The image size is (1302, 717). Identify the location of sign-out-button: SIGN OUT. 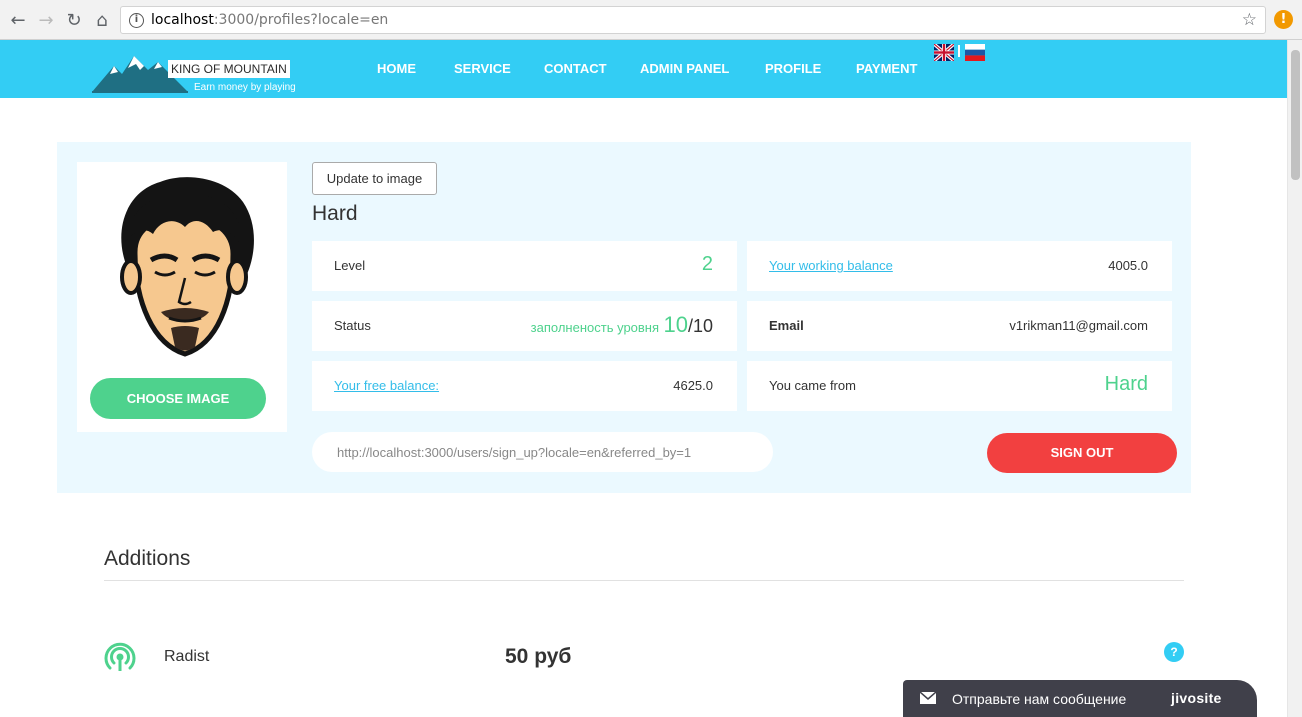
(1082, 453).